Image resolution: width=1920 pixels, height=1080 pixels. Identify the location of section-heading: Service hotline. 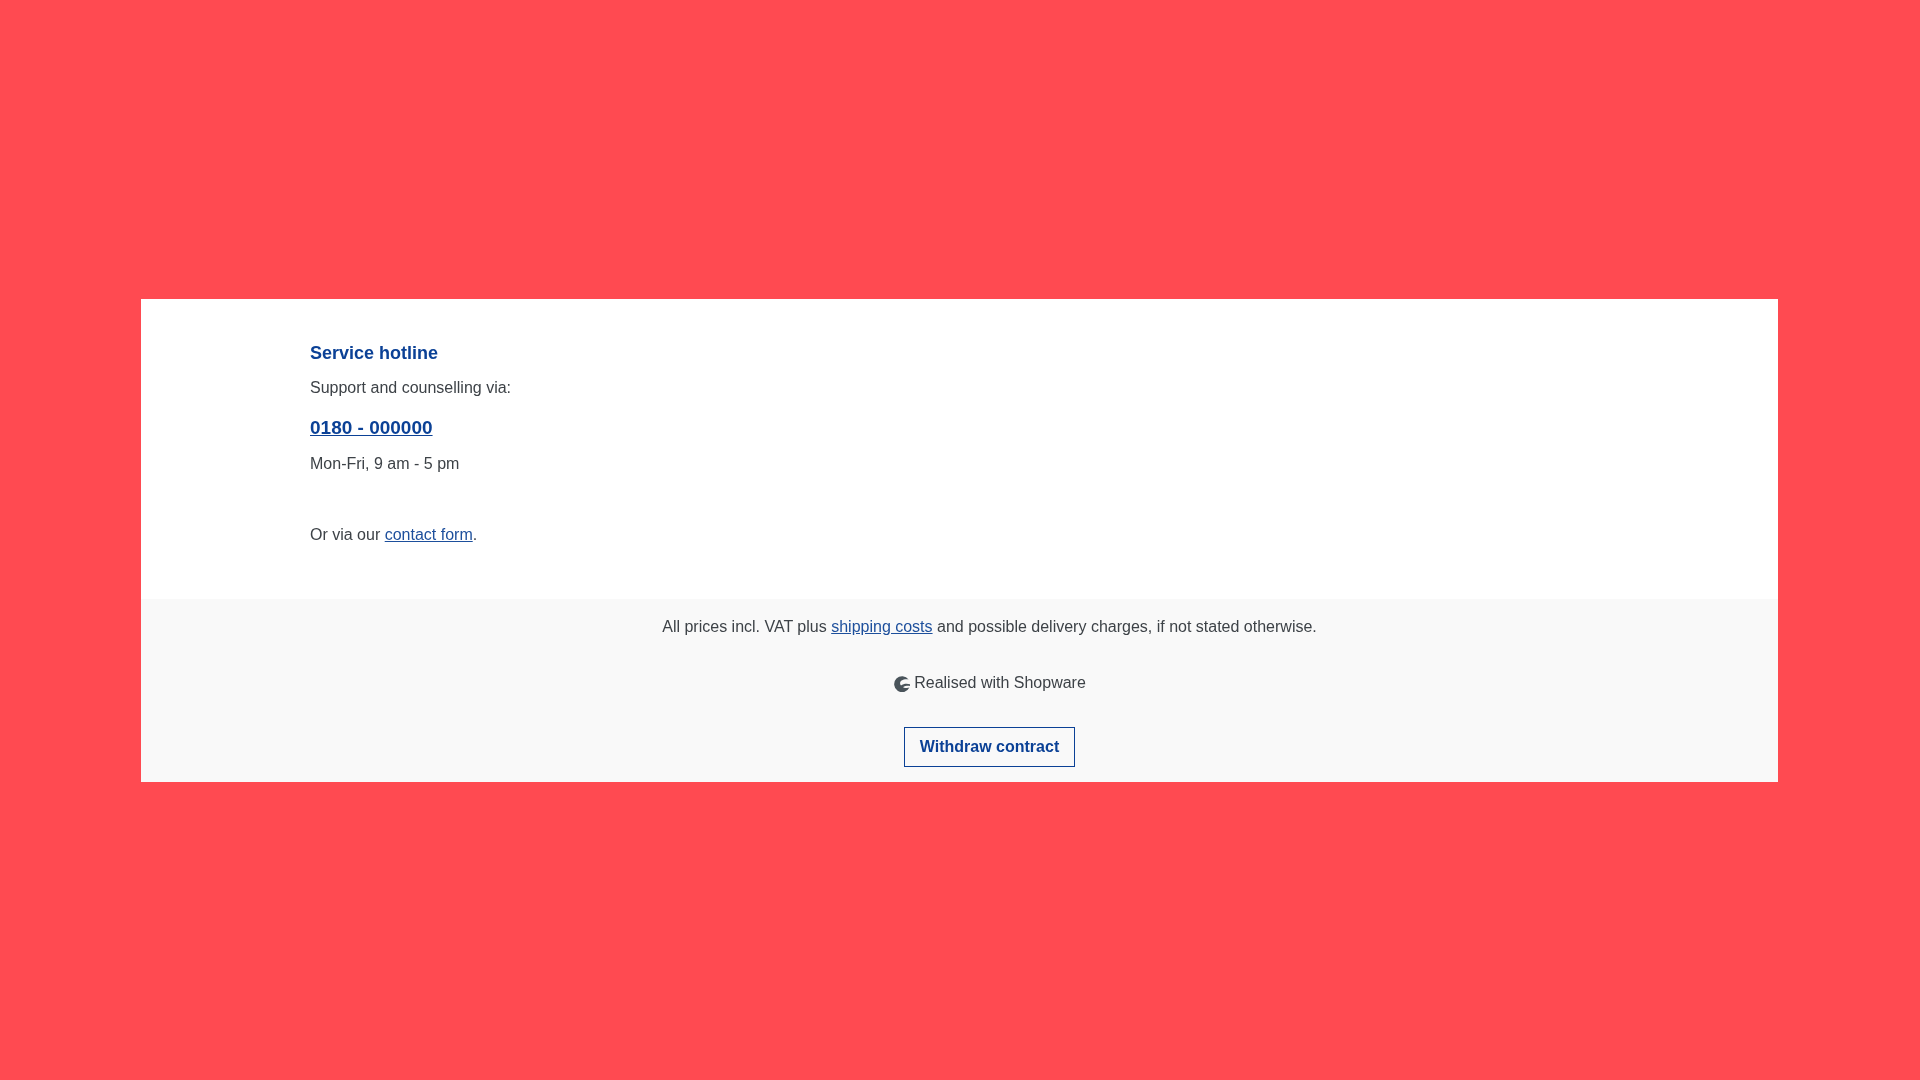
(374, 353).